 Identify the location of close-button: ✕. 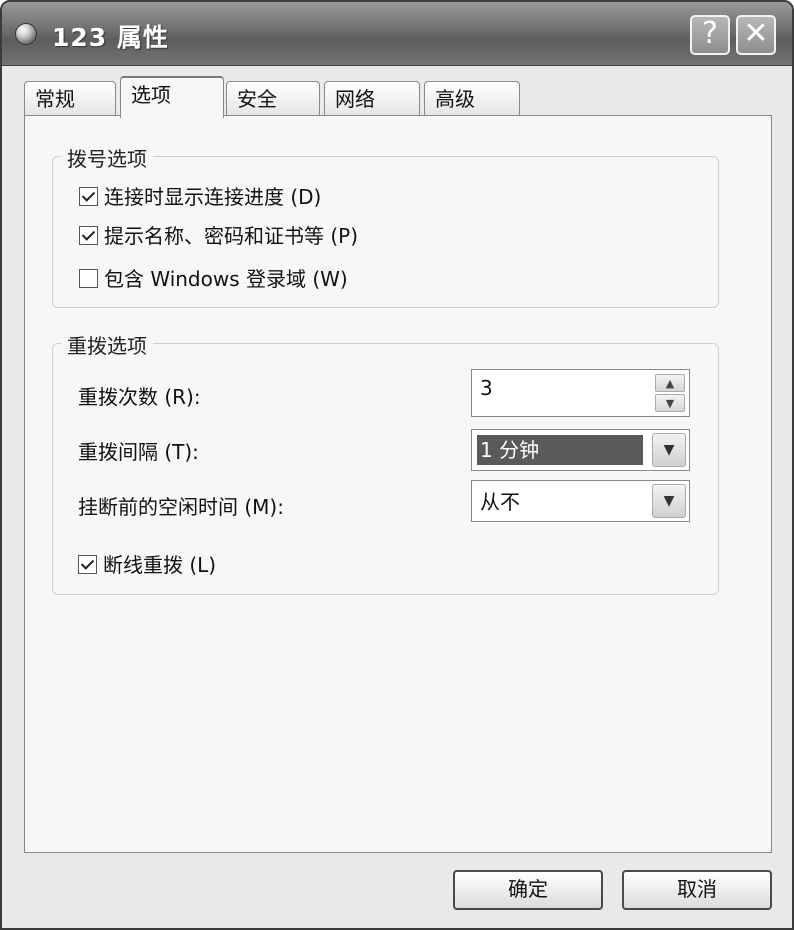
(756, 35).